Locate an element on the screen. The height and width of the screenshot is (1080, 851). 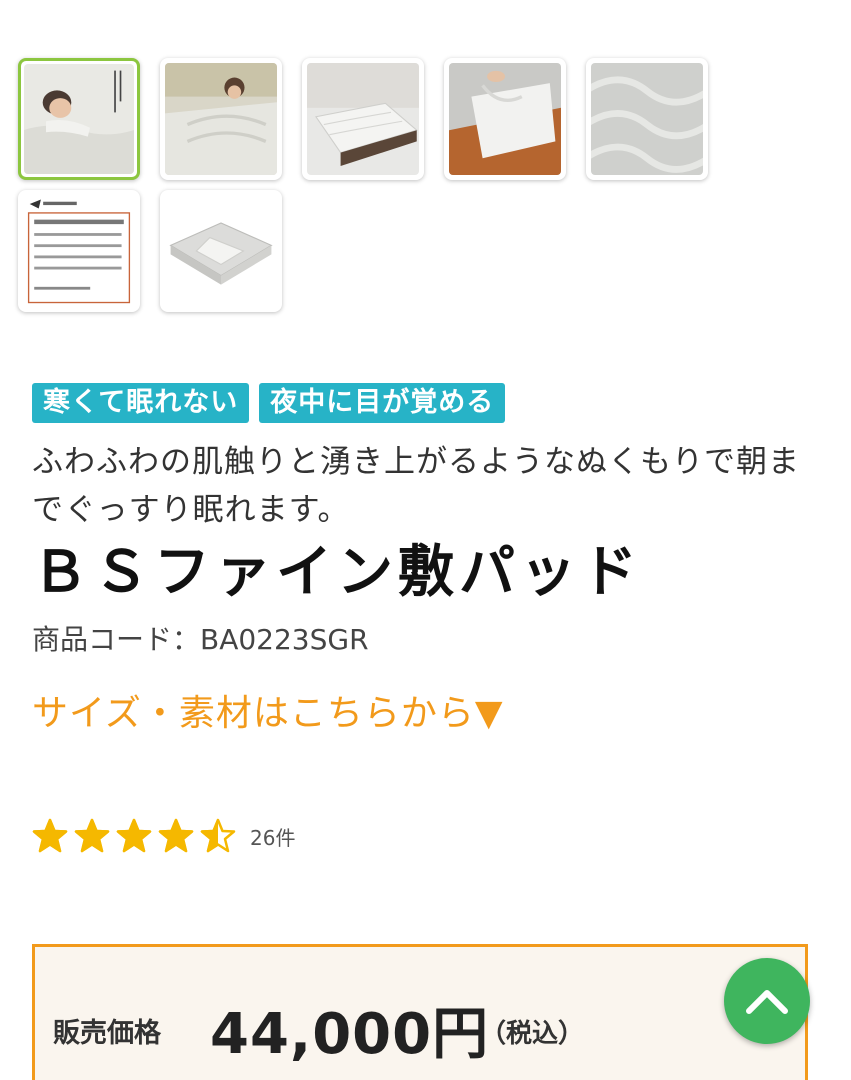
tag-cold: 寒くて眠れない is located at coordinates (141, 403).